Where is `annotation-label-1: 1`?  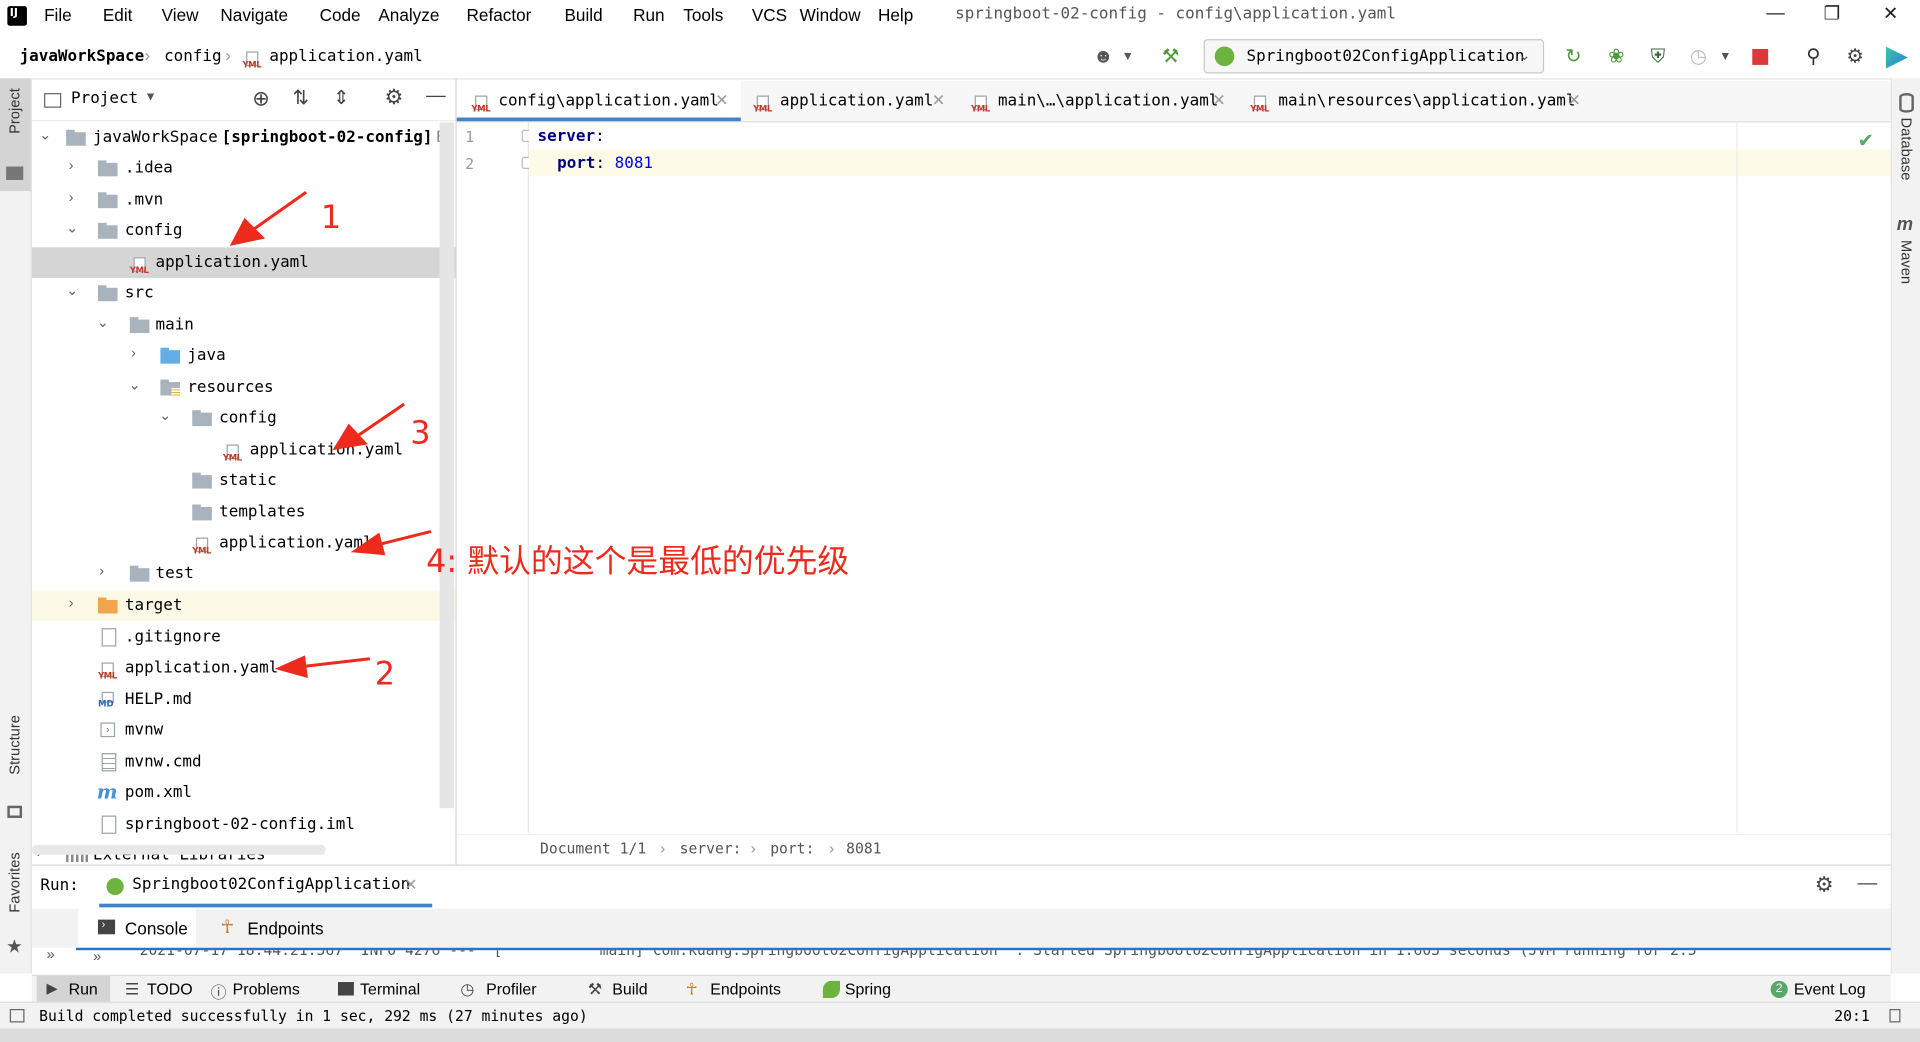 annotation-label-1: 1 is located at coordinates (331, 218).